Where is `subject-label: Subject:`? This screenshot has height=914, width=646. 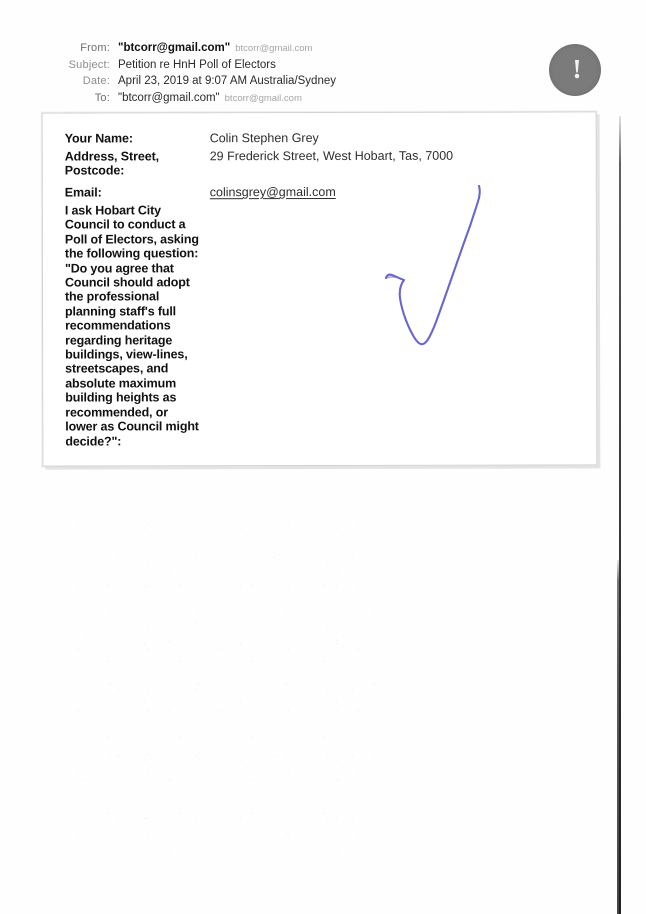 subject-label: Subject: is located at coordinates (89, 65).